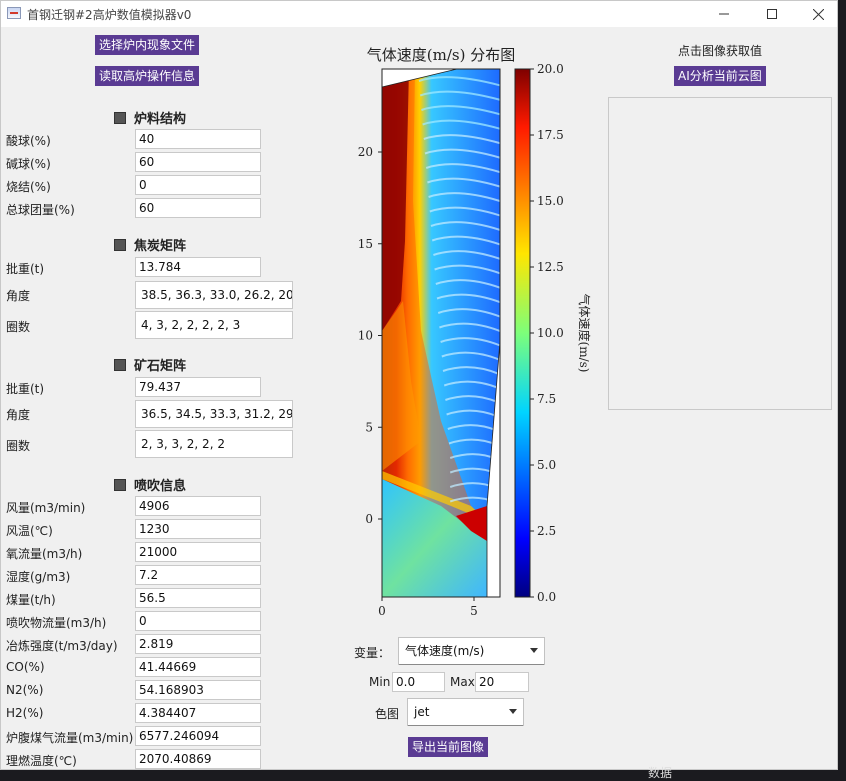  I want to click on max-input: 20, so click(502, 682).